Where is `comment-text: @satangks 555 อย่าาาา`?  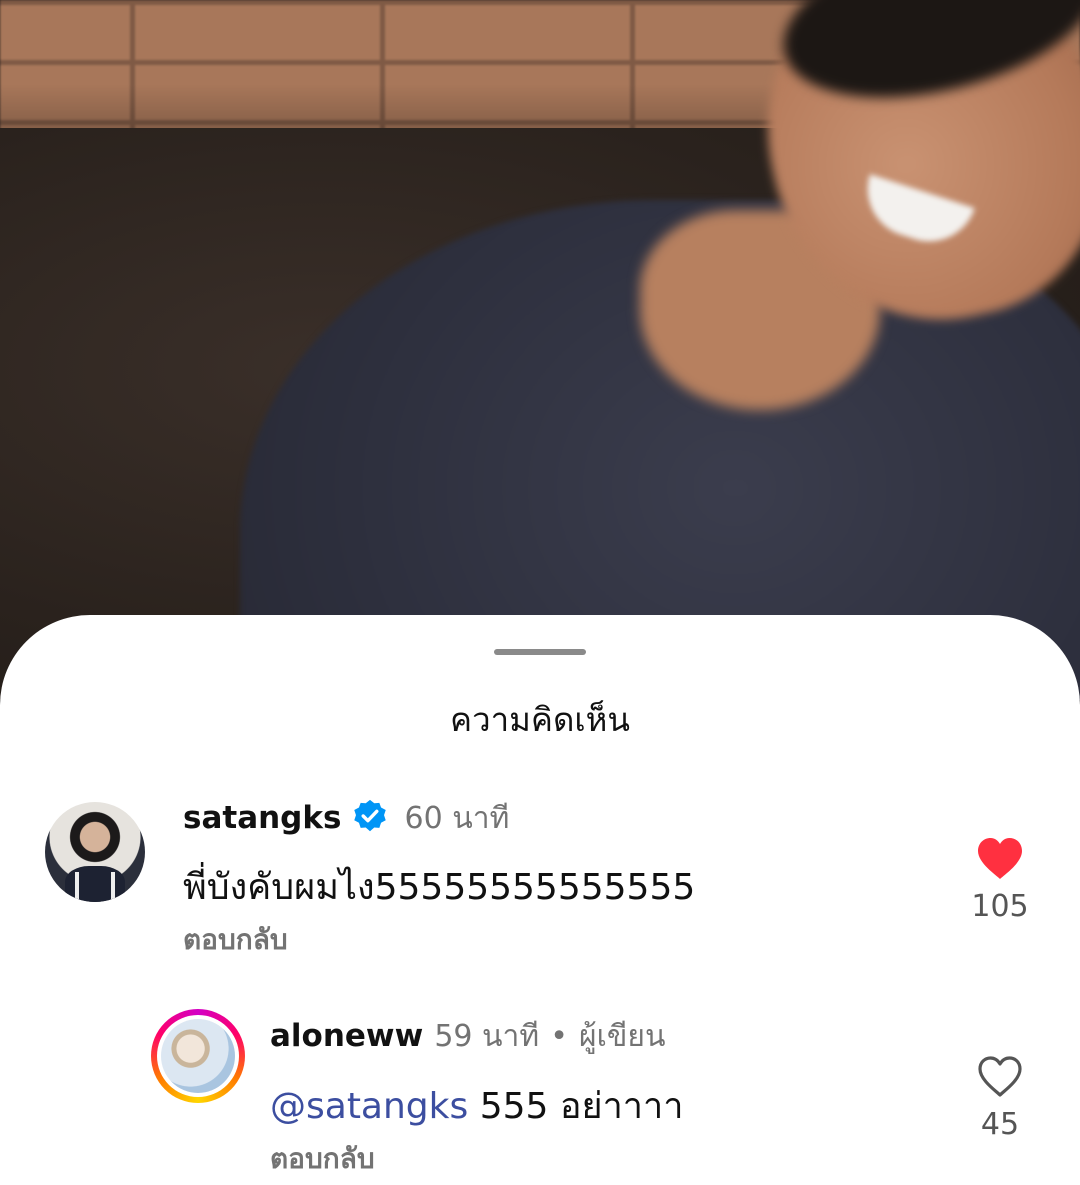 comment-text: @satangks 555 อย่าาาา is located at coordinates (476, 1105).